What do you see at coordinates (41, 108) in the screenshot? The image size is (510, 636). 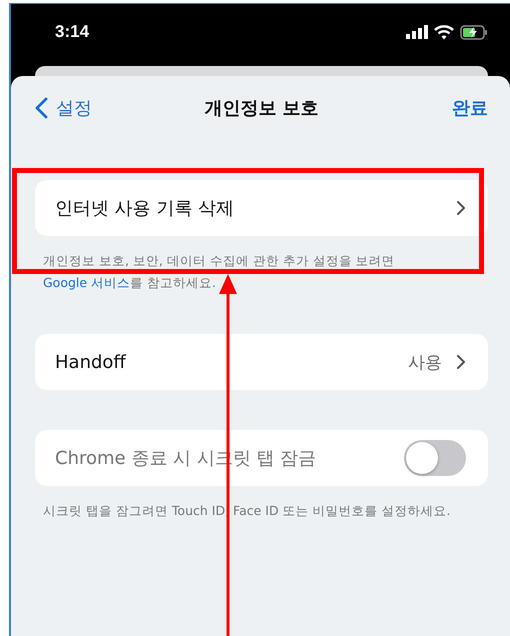 I see `back-chevron-icon` at bounding box center [41, 108].